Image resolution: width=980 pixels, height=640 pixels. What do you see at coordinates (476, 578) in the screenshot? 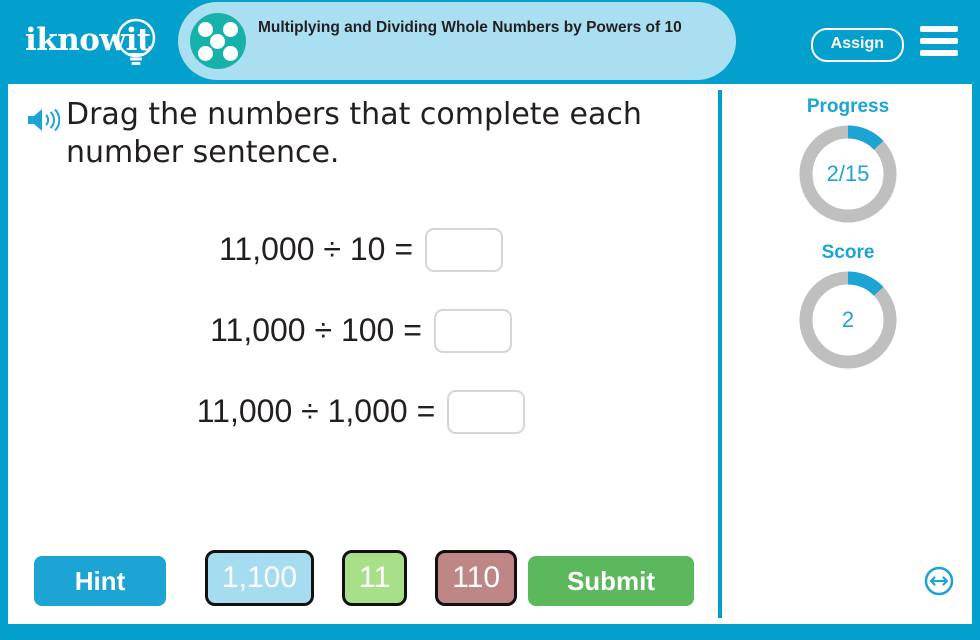
I see `draggable-tile: 110` at bounding box center [476, 578].